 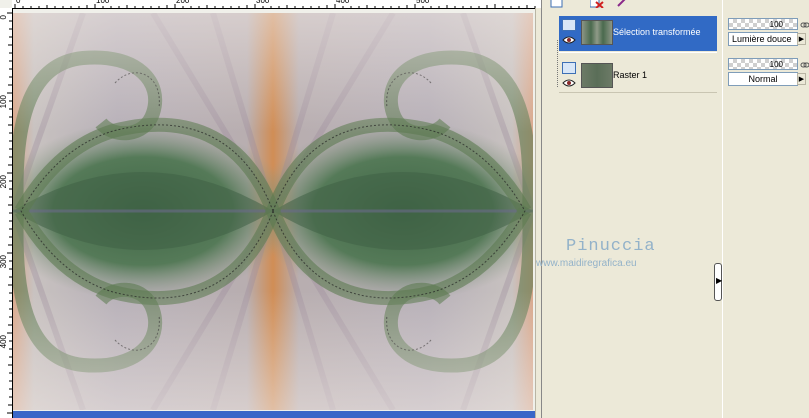 I want to click on layer-name-box: Sélection transformée, so click(x=638, y=33).